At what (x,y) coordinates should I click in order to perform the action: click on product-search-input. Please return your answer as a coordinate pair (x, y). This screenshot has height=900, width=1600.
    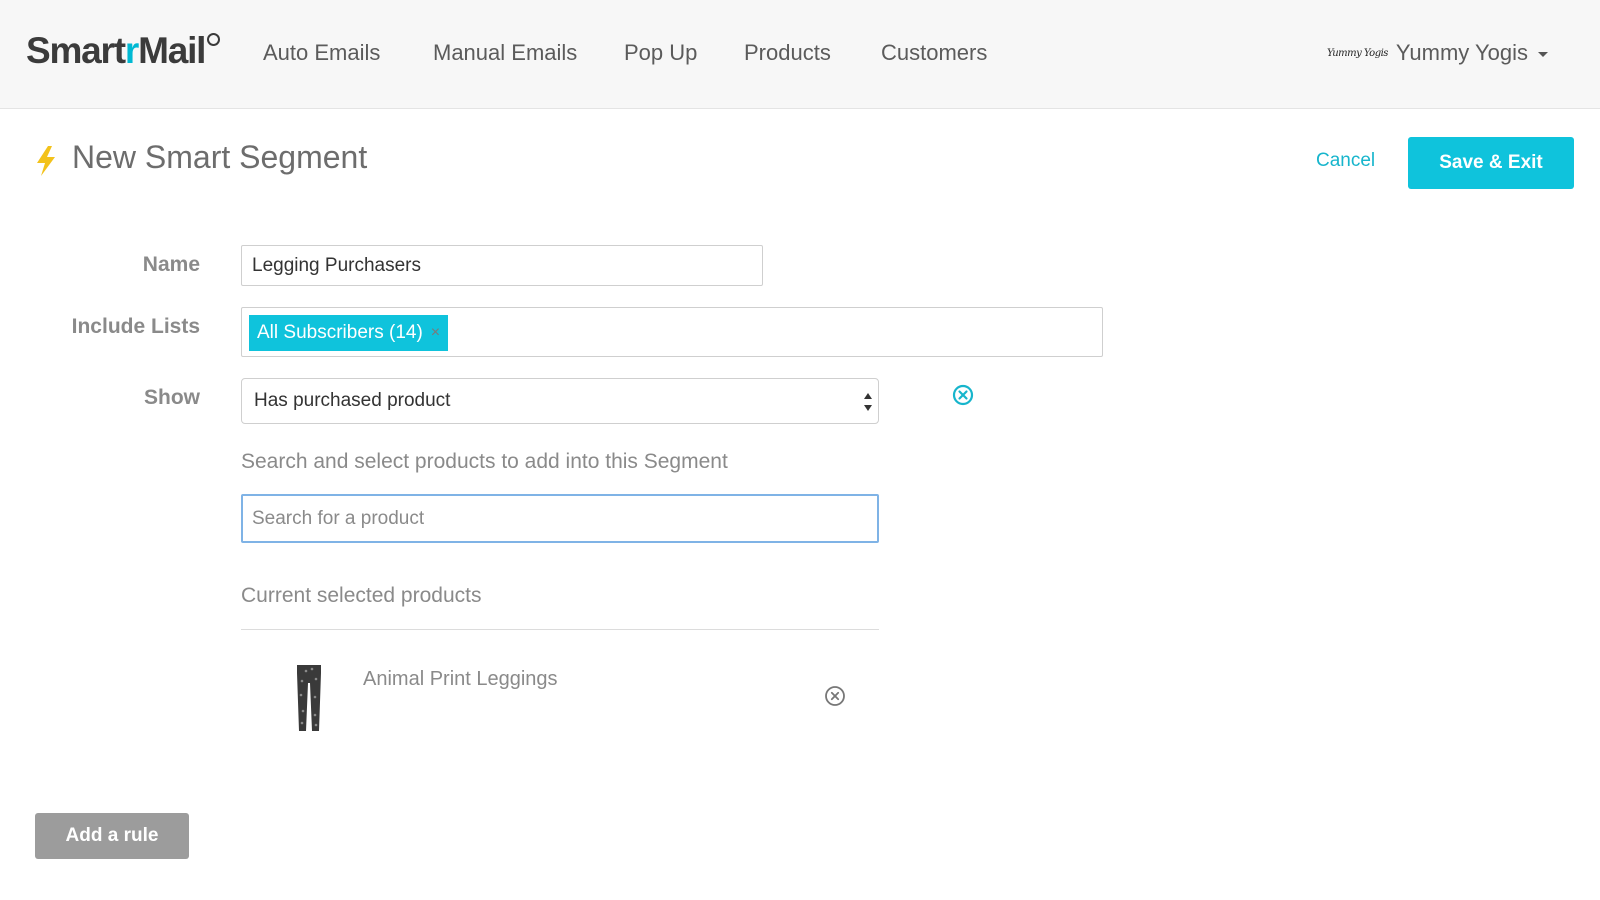
    Looking at the image, I should click on (560, 518).